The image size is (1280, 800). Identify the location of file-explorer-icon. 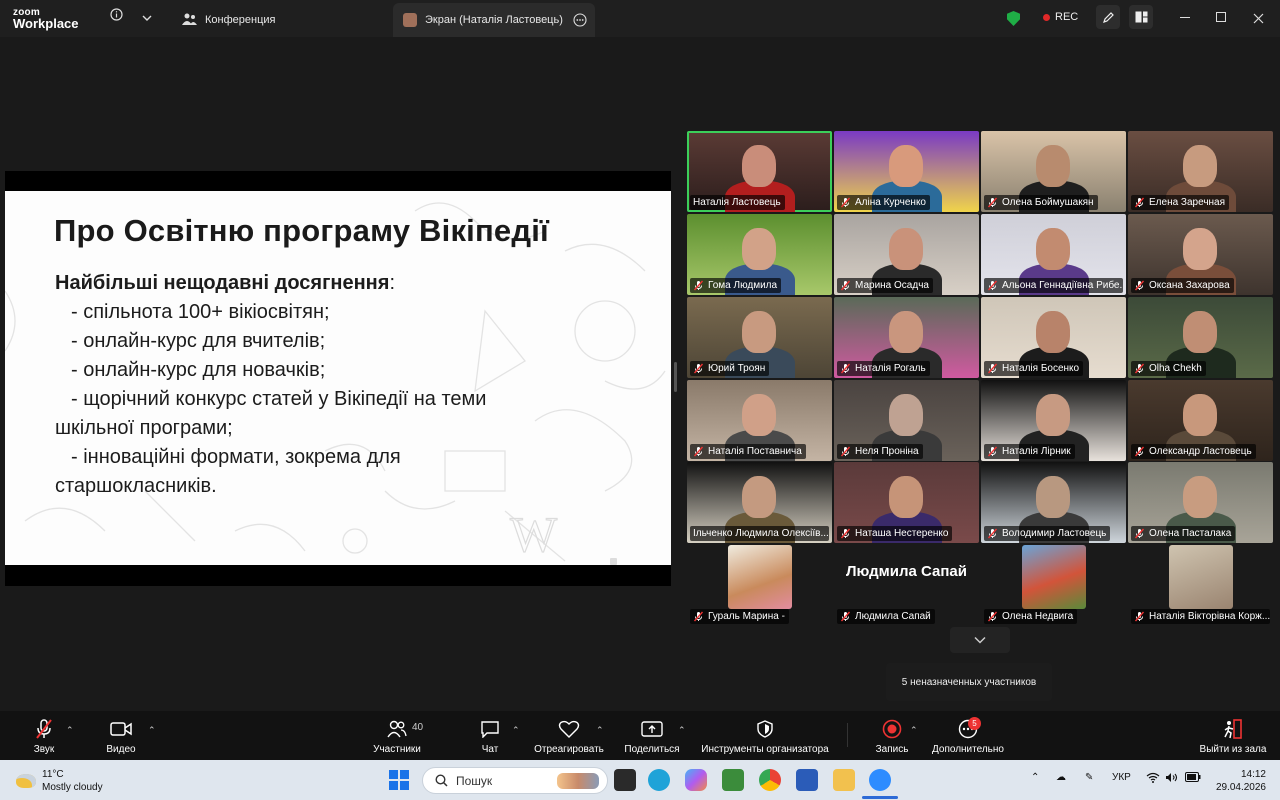
(844, 780).